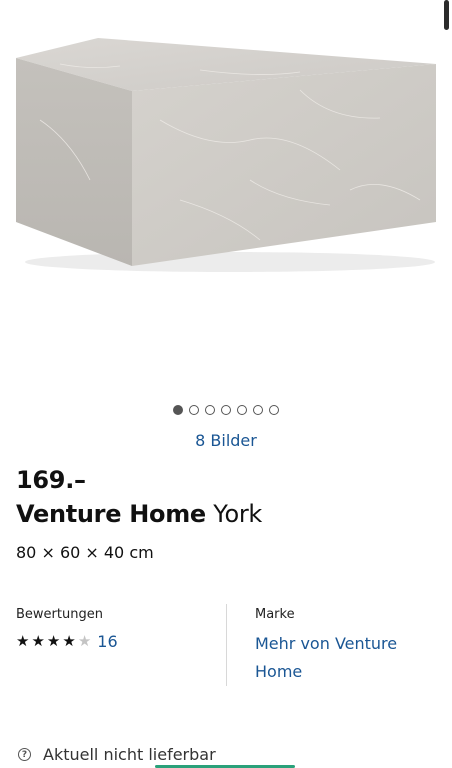 This screenshot has width=452, height=768. I want to click on reviews-label: Bewertungen, so click(59, 614).